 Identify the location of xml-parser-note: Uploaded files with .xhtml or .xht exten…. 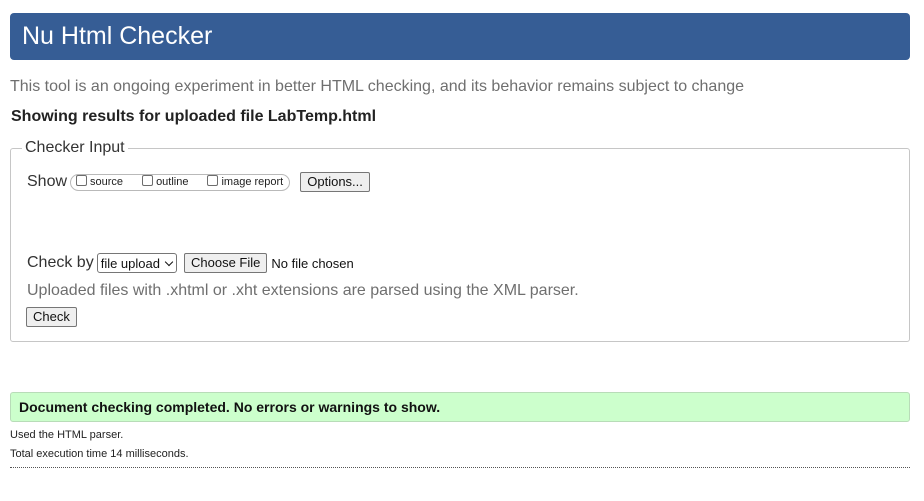
(303, 290).